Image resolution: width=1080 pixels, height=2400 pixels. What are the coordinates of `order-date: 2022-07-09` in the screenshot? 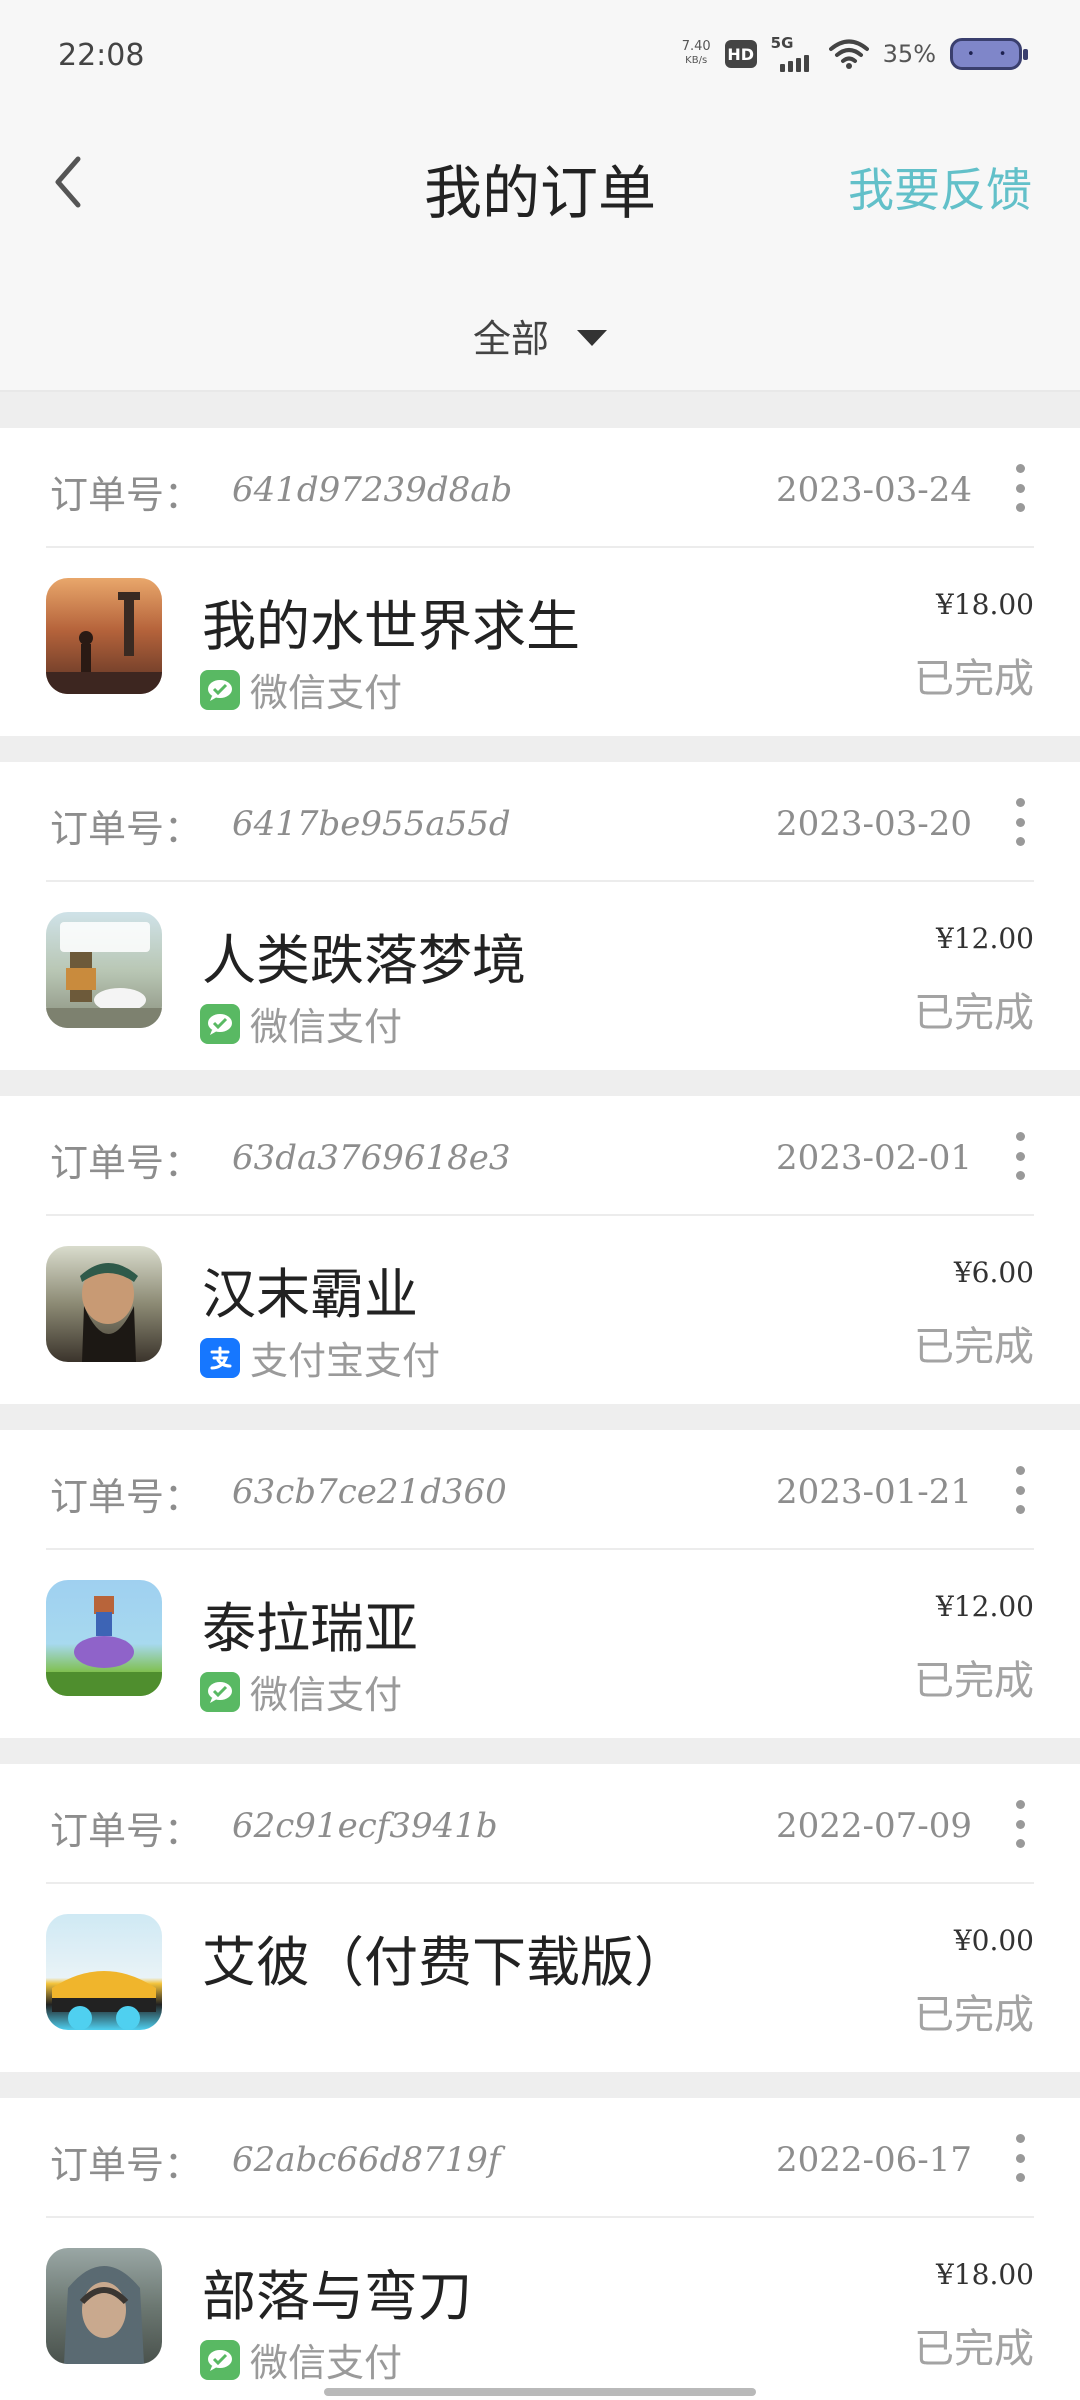 It's located at (873, 1826).